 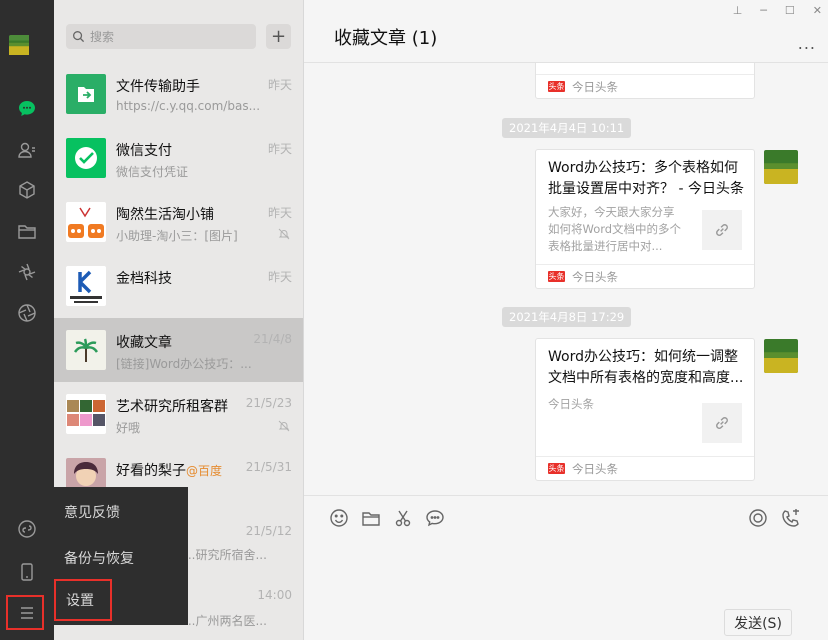 I want to click on sidebar-rail, so click(x=27, y=320).